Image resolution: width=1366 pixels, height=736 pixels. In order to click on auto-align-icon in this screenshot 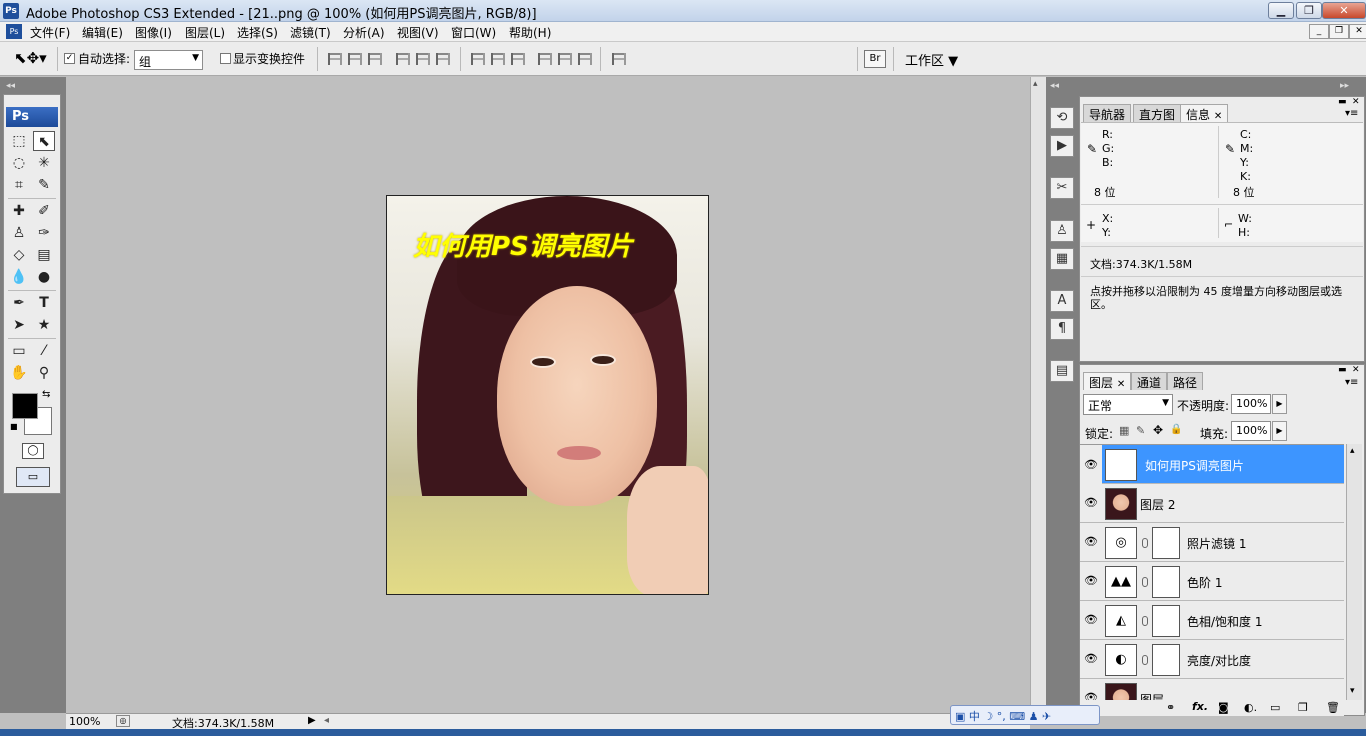, I will do `click(619, 59)`.